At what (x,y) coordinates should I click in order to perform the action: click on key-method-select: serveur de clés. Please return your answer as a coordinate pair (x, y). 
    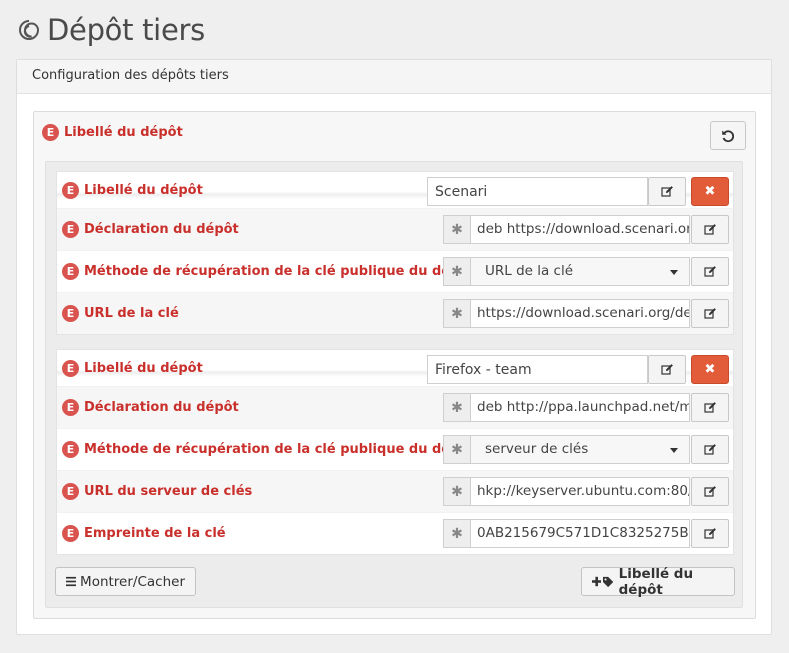
    Looking at the image, I should click on (580, 449).